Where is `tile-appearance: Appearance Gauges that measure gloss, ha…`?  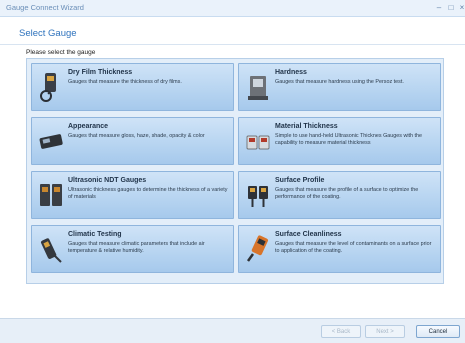
tile-appearance: Appearance Gauges that measure gloss, ha… is located at coordinates (132, 141).